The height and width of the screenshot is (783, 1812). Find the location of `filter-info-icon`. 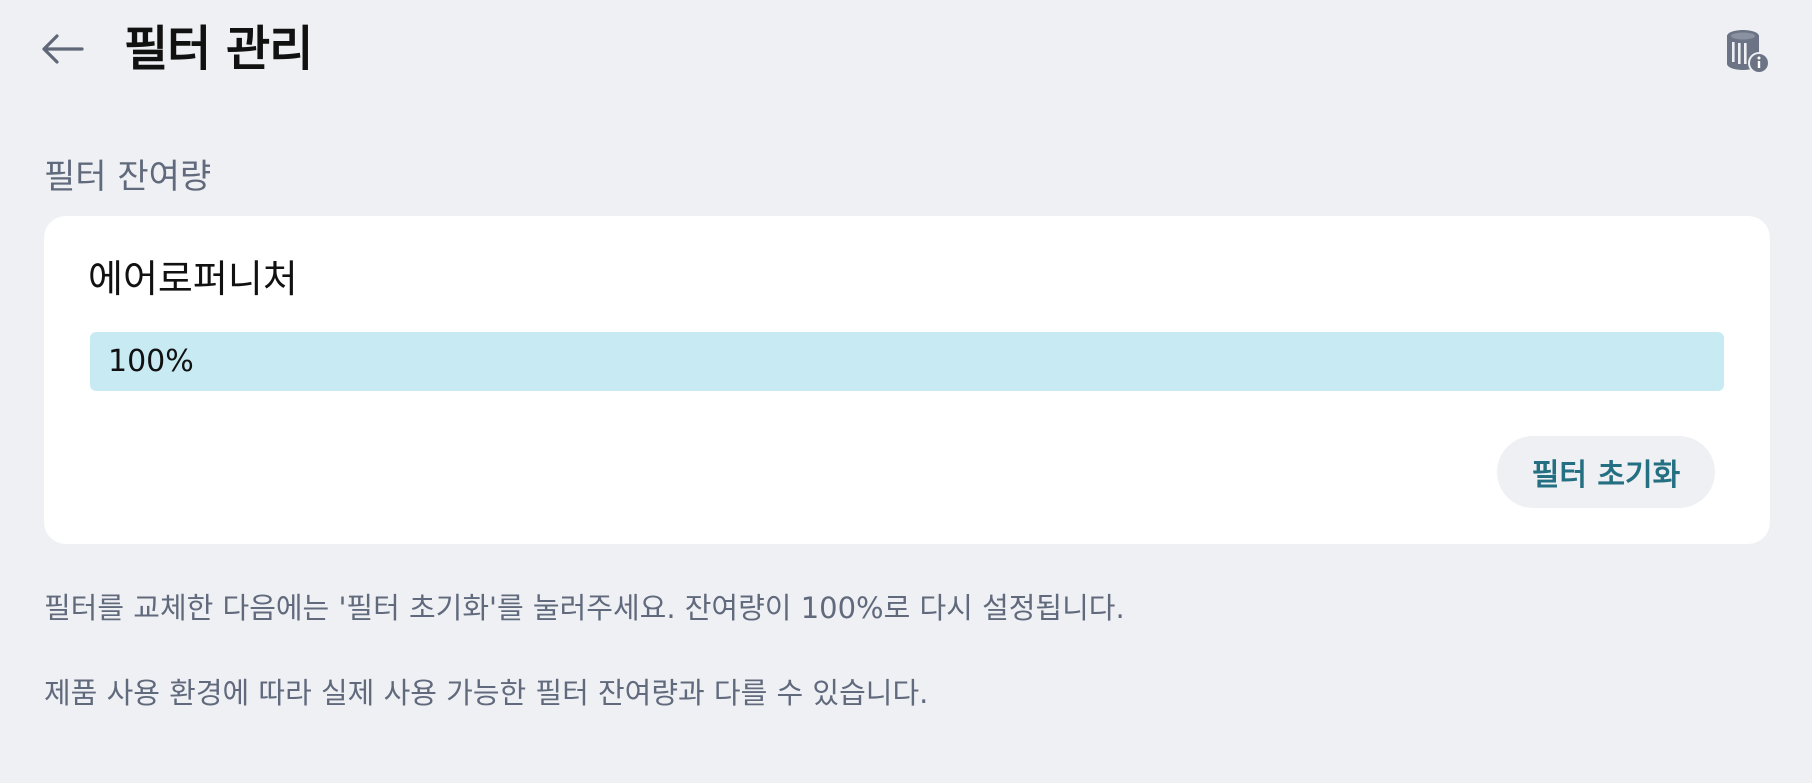

filter-info-icon is located at coordinates (1748, 52).